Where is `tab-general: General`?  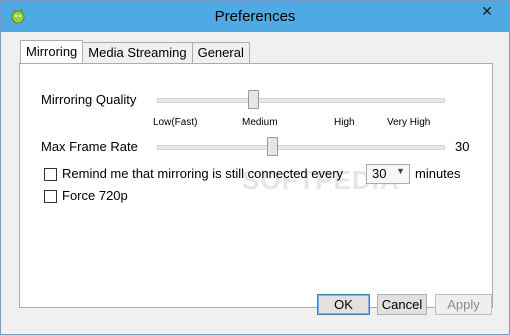
tab-general: General is located at coordinates (220, 52).